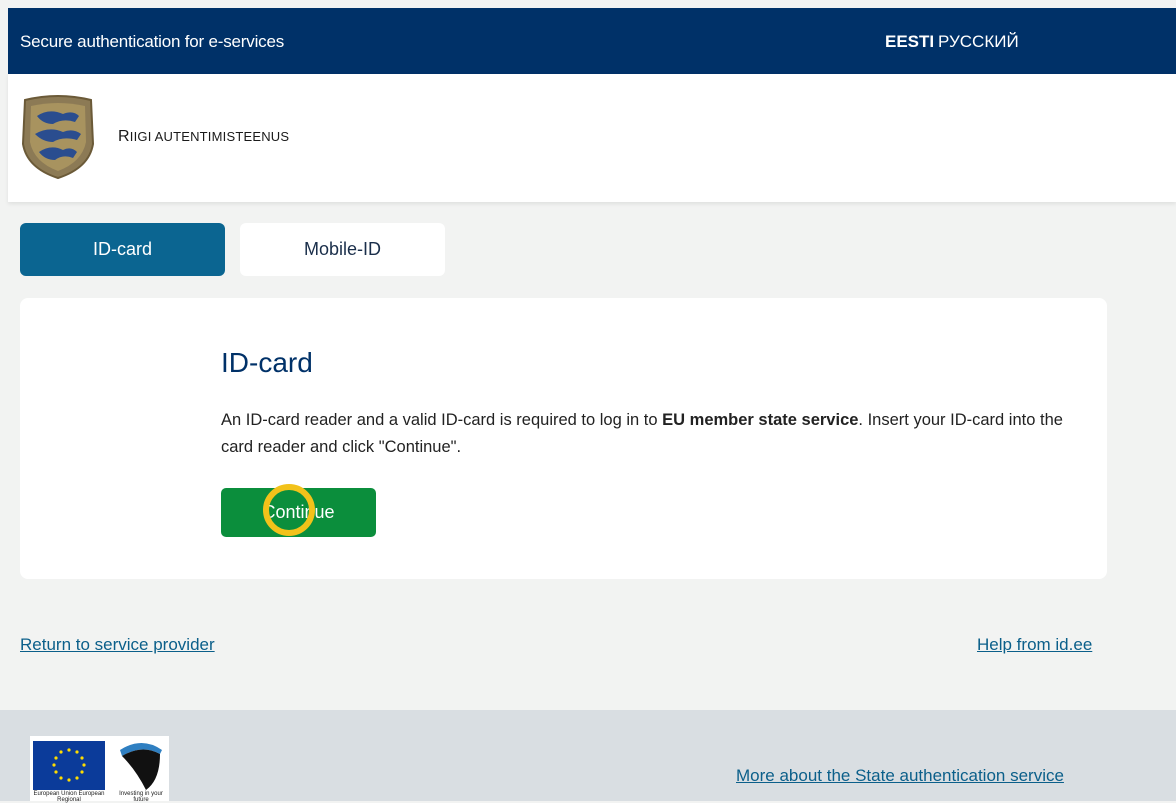 The width and height of the screenshot is (1176, 803). Describe the element at coordinates (69, 797) in the screenshot. I see `eu-caption: European Union European Regional` at that location.